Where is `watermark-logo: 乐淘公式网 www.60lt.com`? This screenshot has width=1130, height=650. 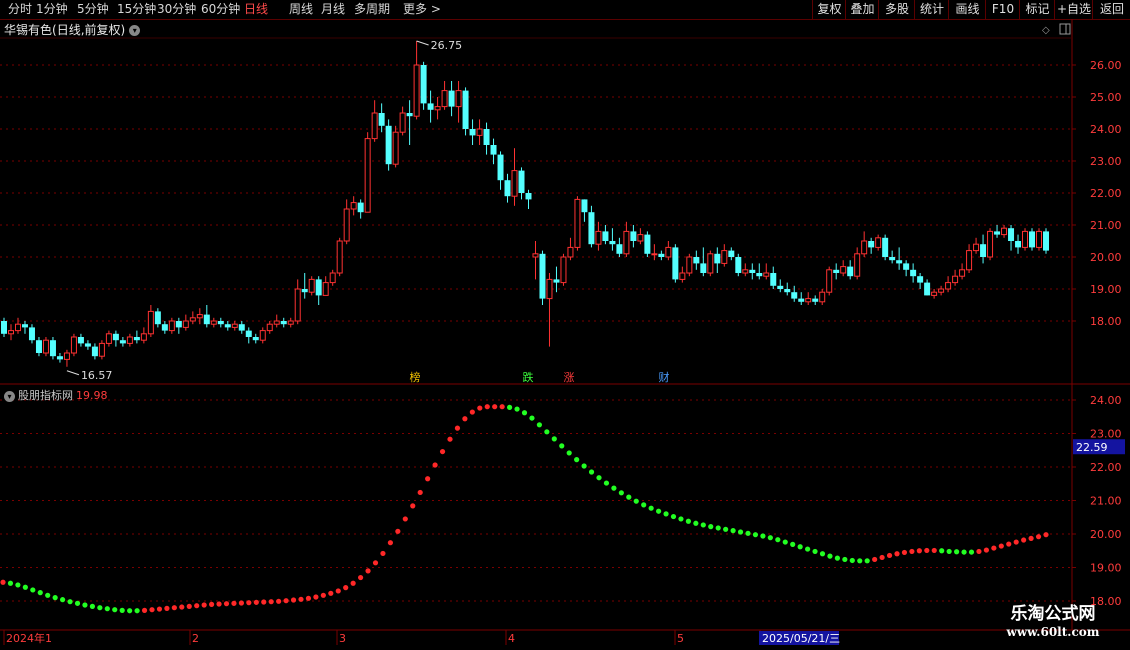
watermark-logo: 乐淘公式网 www.60lt.com is located at coordinates (1053, 621).